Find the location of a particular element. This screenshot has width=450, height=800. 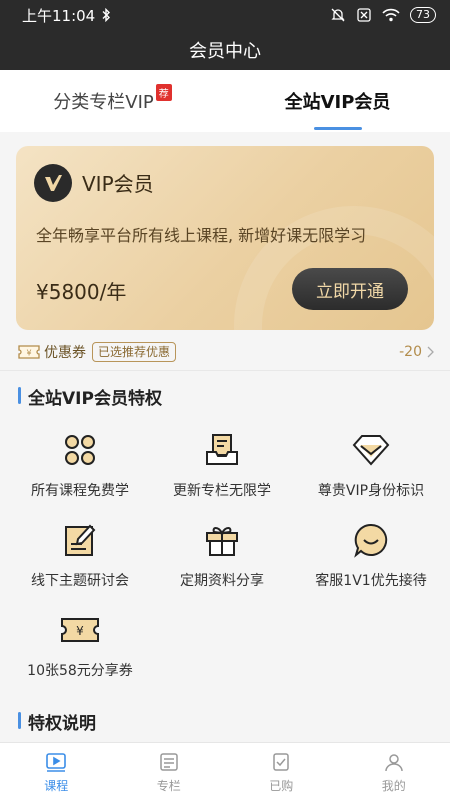

status-time-group: 上午11:04 is located at coordinates (66, 15).